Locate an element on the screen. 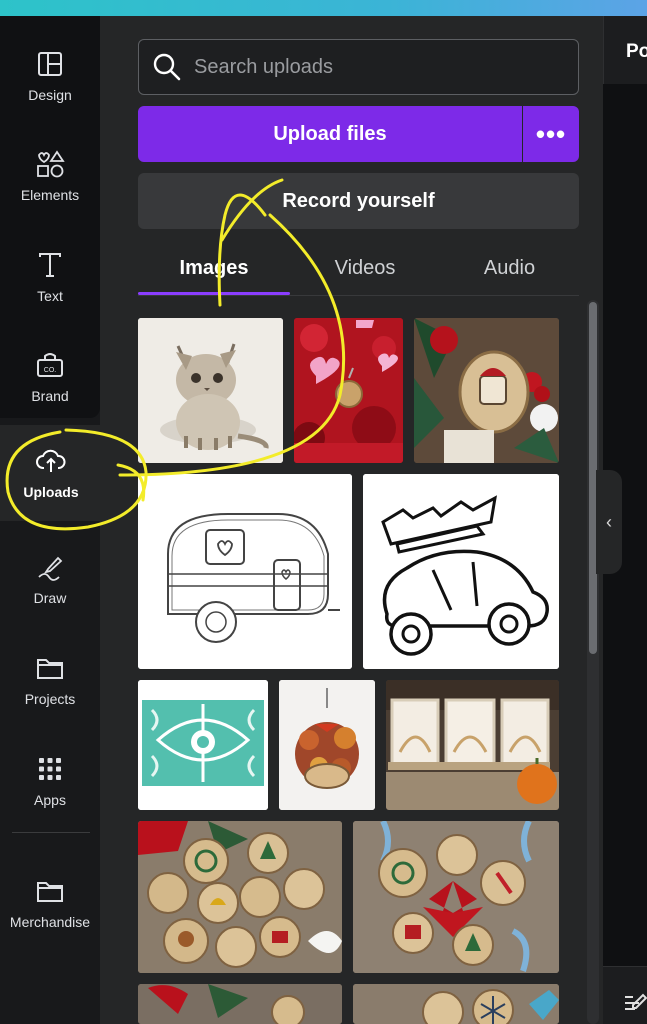  nav-item-projects: Projects is located at coordinates (50, 680).